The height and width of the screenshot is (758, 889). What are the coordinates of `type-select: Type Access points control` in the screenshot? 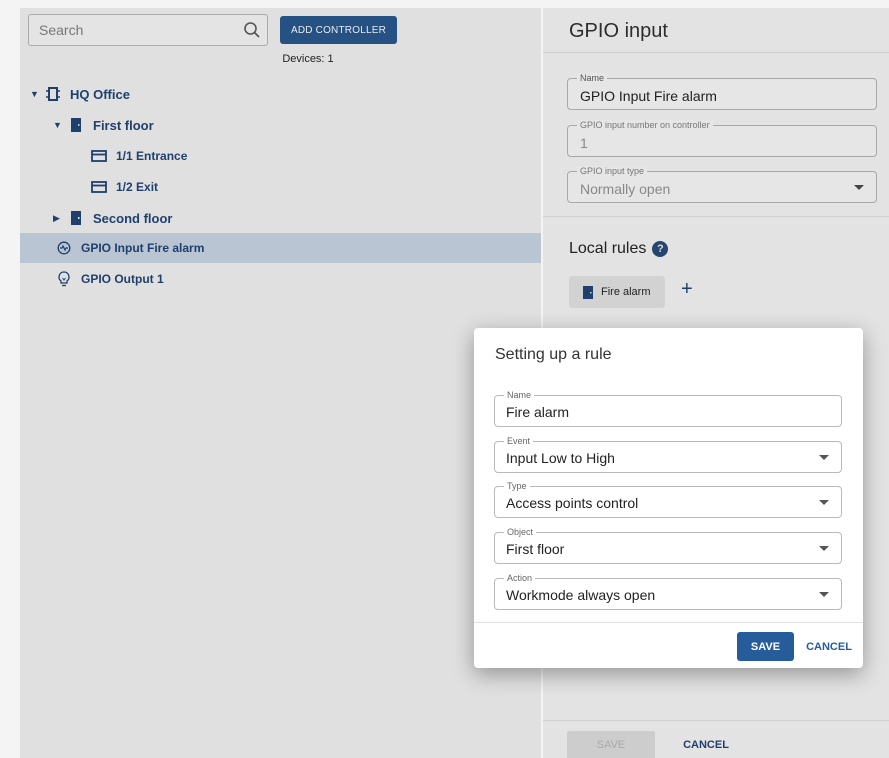 It's located at (668, 499).